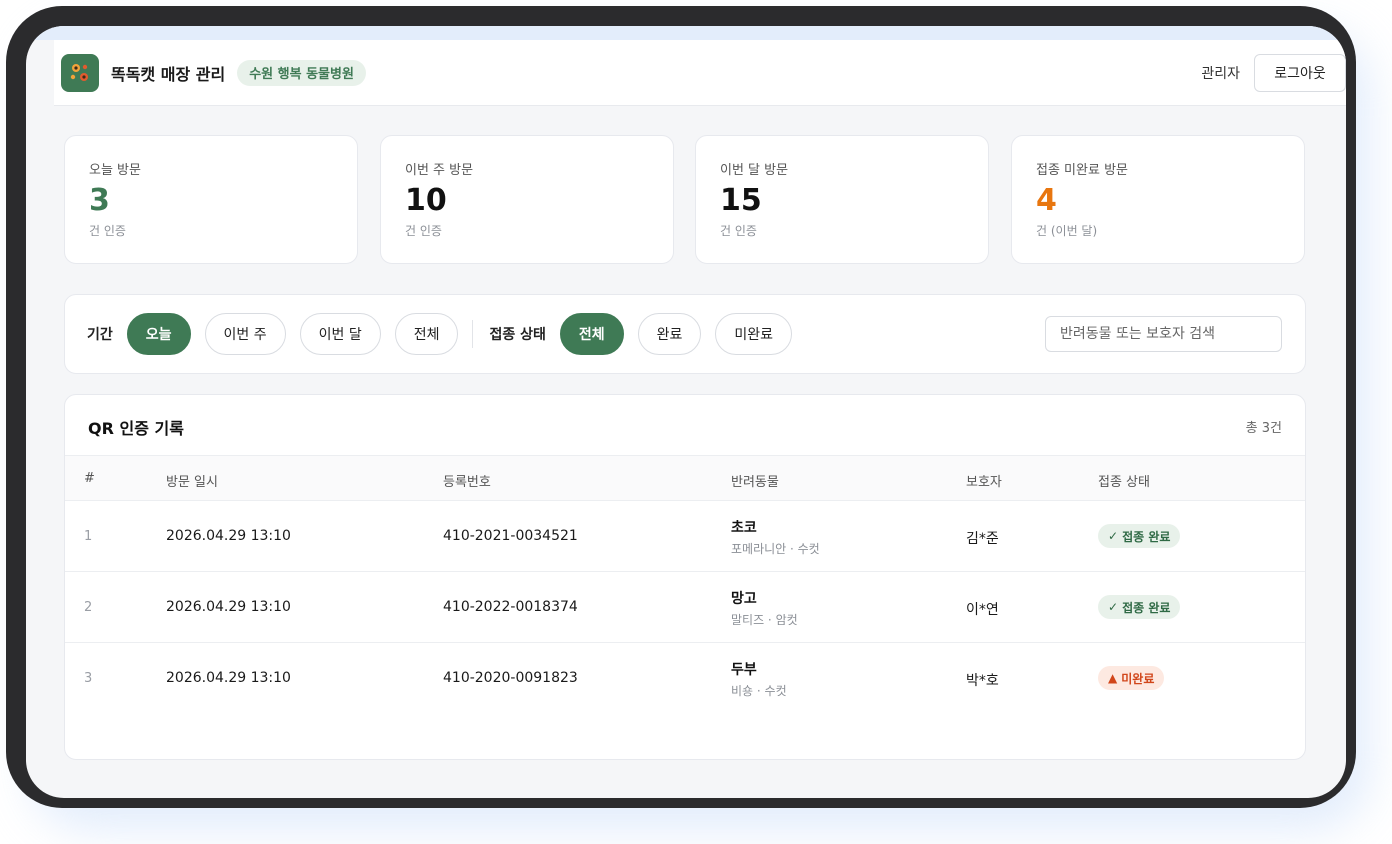  What do you see at coordinates (764, 620) in the screenshot?
I see `pet-info: 말티즈 · 암컷` at bounding box center [764, 620].